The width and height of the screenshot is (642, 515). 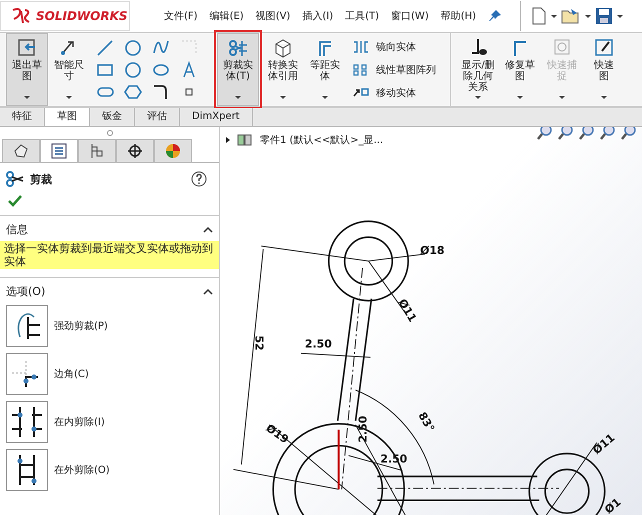 I want to click on ribbon-button: 显示/删 除几何 关系, so click(x=478, y=69).